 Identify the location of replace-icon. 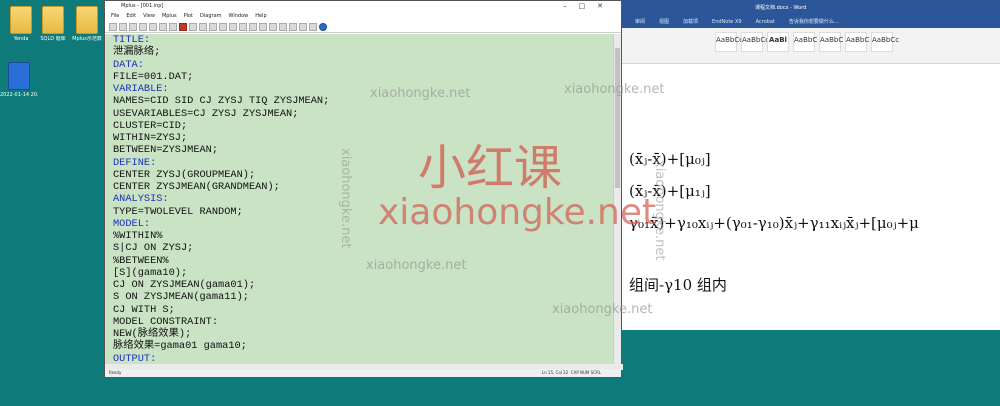
(313, 26).